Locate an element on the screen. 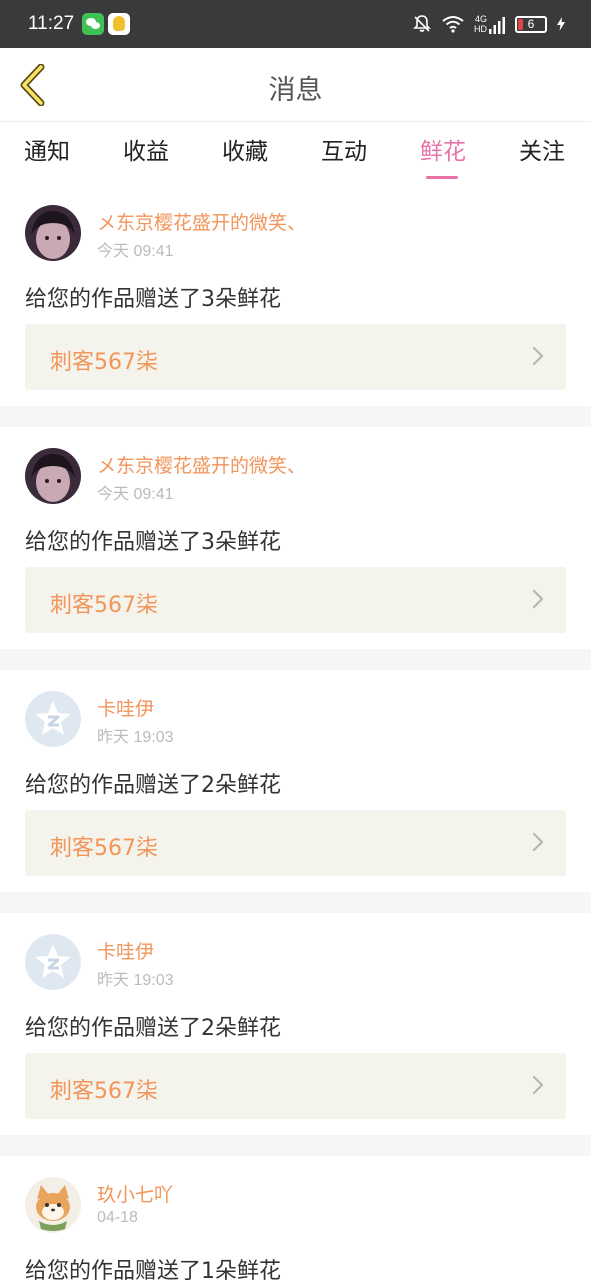 The image size is (591, 1280). hd-label: HD is located at coordinates (480, 29).